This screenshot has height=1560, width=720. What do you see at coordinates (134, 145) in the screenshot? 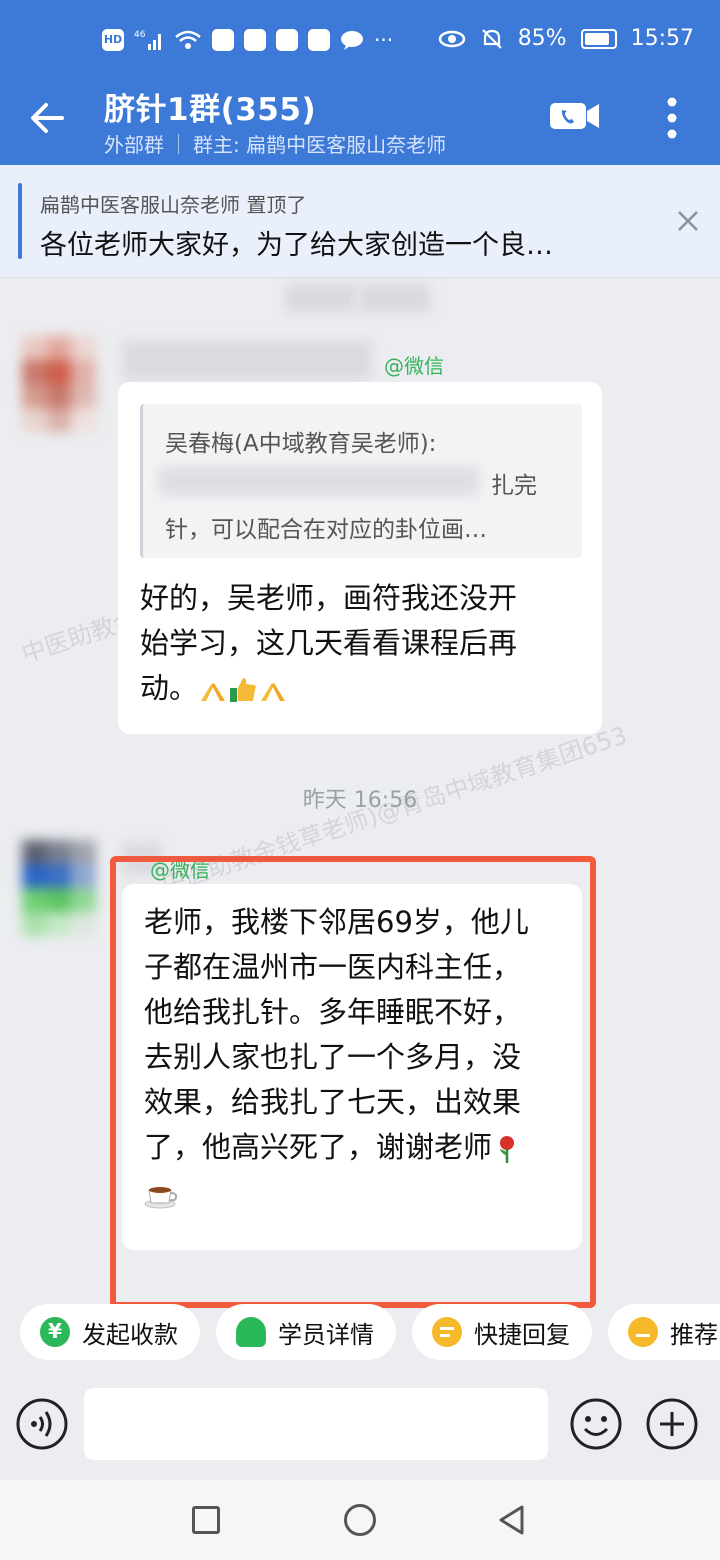
I see `group-type-label: 外部群` at bounding box center [134, 145].